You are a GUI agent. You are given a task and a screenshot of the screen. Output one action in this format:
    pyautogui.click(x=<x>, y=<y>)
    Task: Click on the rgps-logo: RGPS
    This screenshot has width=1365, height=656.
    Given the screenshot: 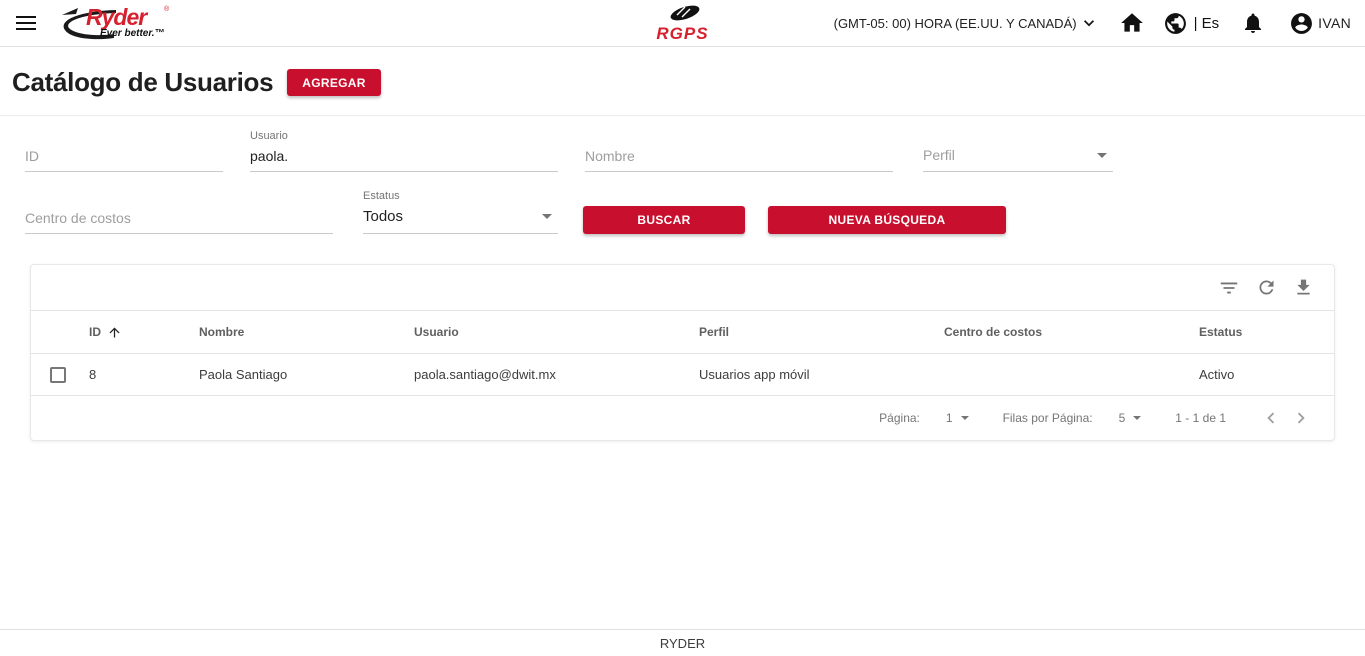 What is the action you would take?
    pyautogui.click(x=683, y=23)
    